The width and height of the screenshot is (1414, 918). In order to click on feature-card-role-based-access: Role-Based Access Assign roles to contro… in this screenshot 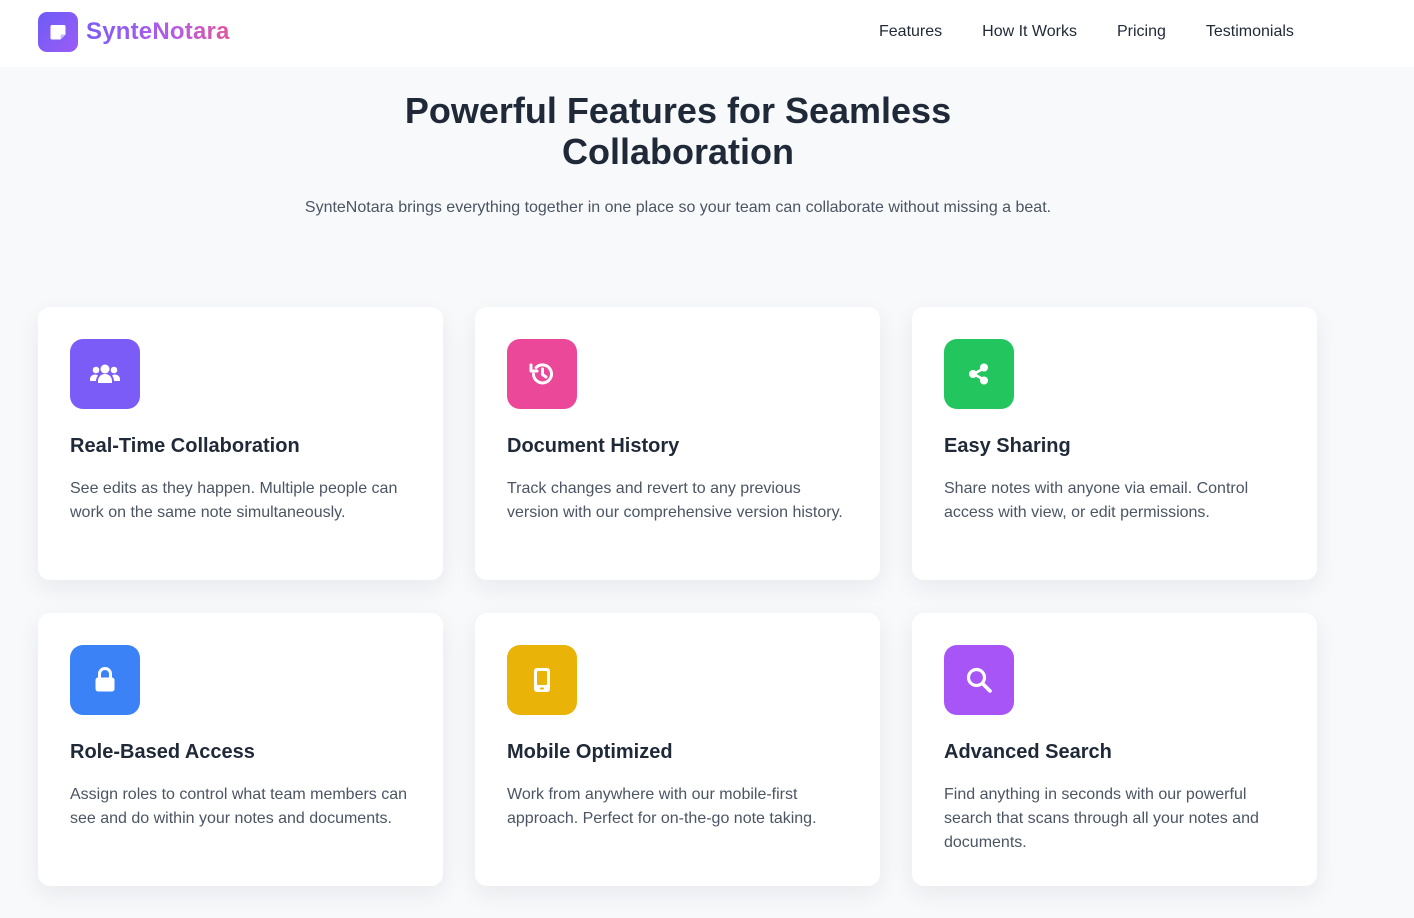, I will do `click(240, 749)`.